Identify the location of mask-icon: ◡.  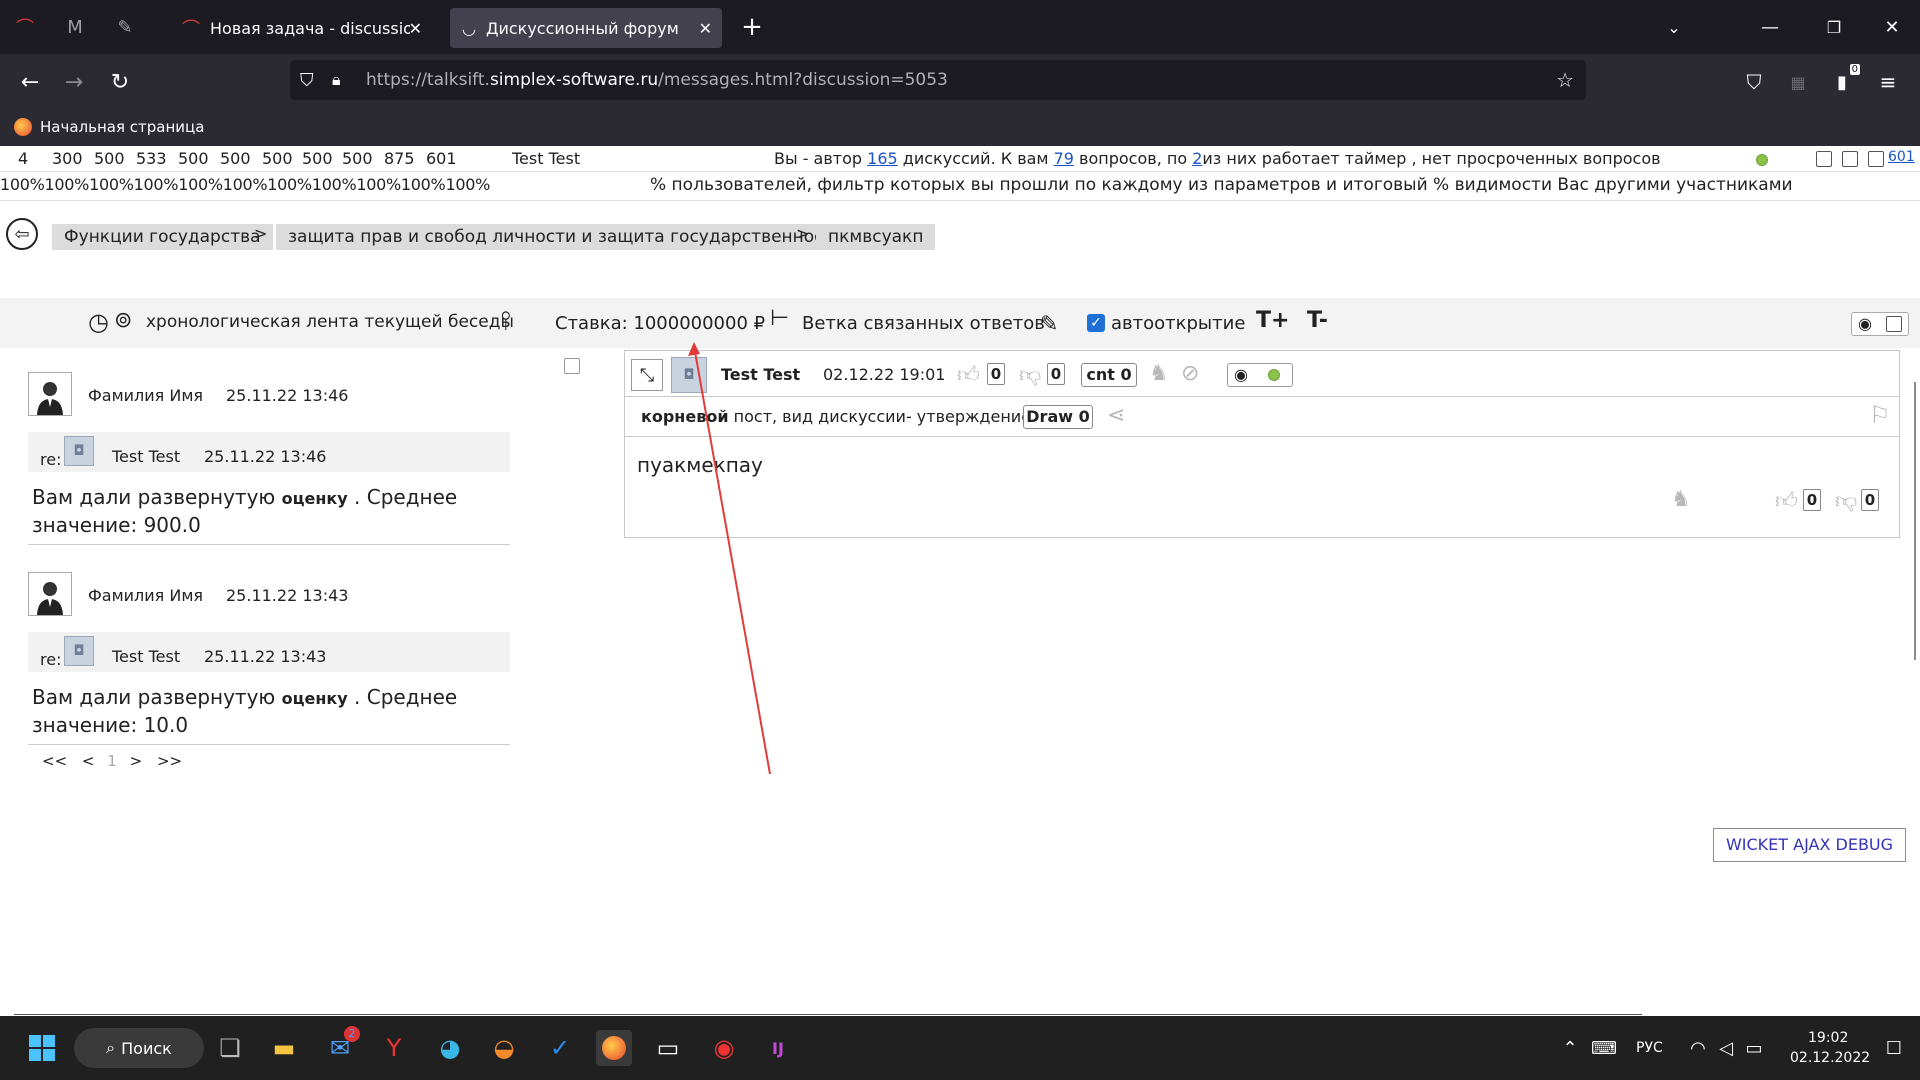
(469, 28).